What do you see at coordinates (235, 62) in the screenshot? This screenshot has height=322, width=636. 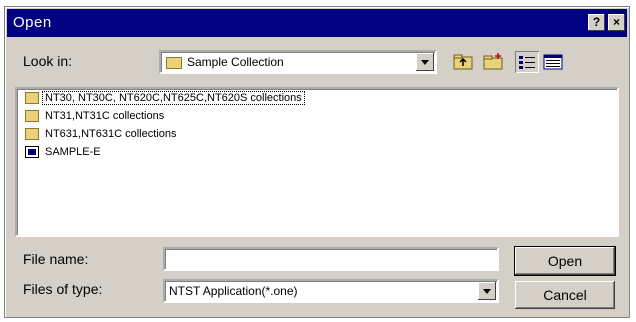 I see `look-in-value: Sample Collection` at bounding box center [235, 62].